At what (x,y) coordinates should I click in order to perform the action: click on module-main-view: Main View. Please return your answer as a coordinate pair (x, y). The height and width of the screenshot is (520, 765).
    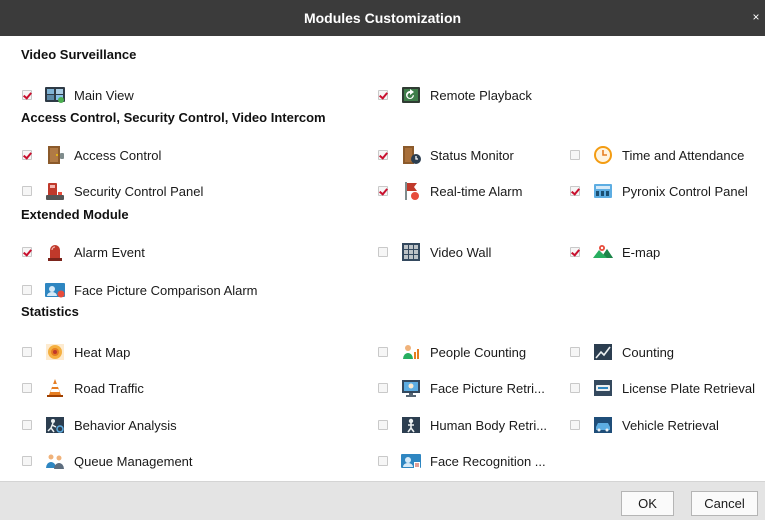
    Looking at the image, I should click on (78, 95).